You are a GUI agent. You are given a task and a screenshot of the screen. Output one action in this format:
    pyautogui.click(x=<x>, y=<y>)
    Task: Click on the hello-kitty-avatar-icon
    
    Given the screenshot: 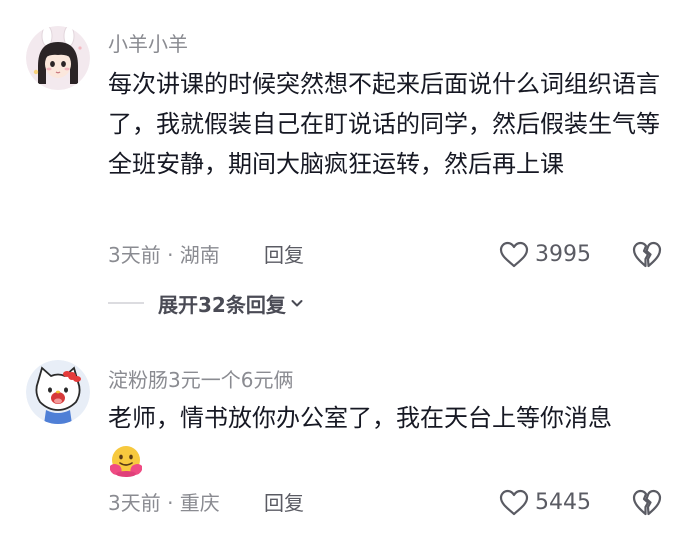 What is the action you would take?
    pyautogui.click(x=58, y=392)
    